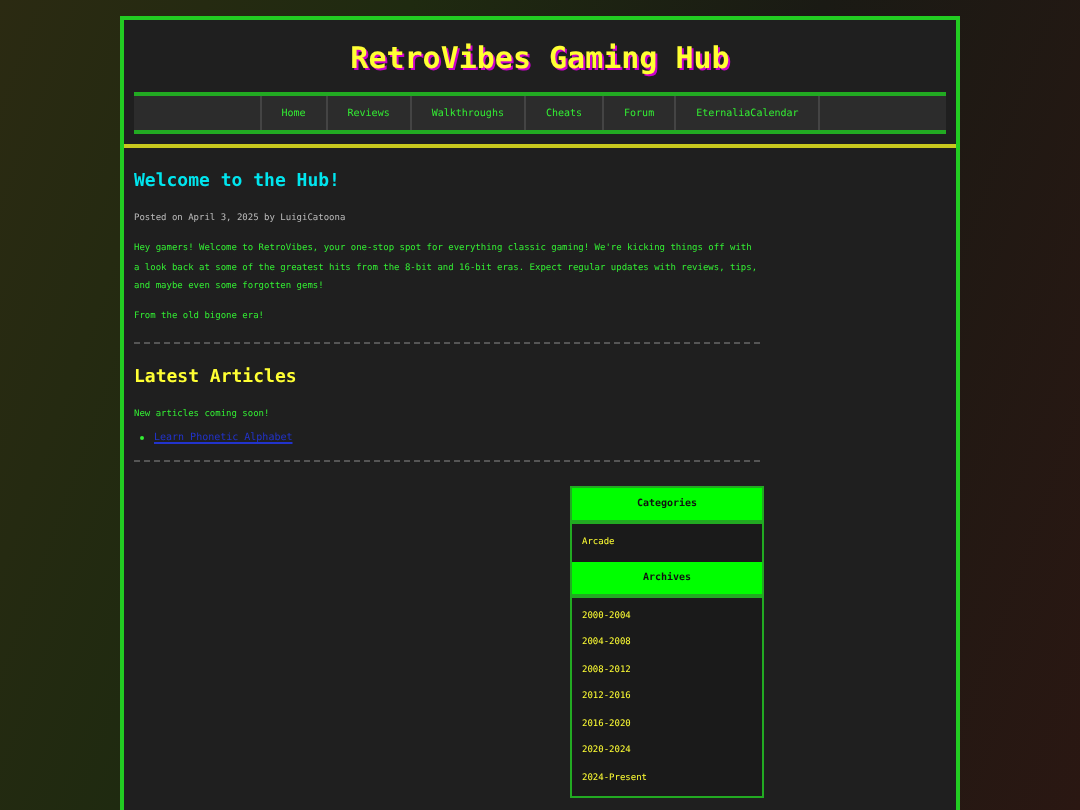  Describe the element at coordinates (238, 183) in the screenshot. I see `post-title: Welcome to the Hub!` at that location.